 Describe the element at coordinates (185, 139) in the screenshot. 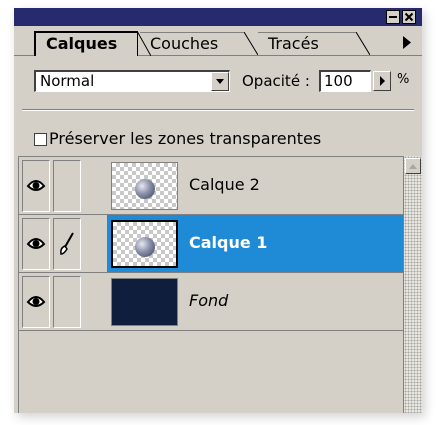

I see `preserve-transparency-label: Préserver les zones transparentes` at that location.